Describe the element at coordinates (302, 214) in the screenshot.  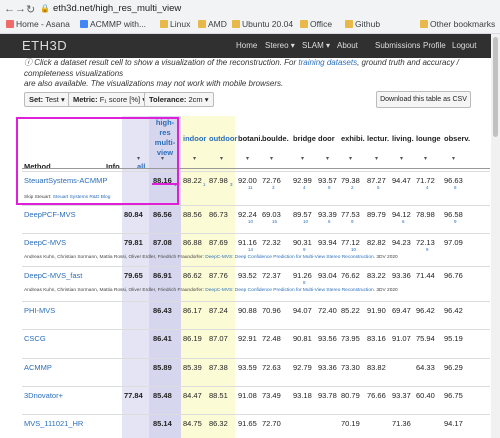
I see `dataset-score: 89.57` at that location.